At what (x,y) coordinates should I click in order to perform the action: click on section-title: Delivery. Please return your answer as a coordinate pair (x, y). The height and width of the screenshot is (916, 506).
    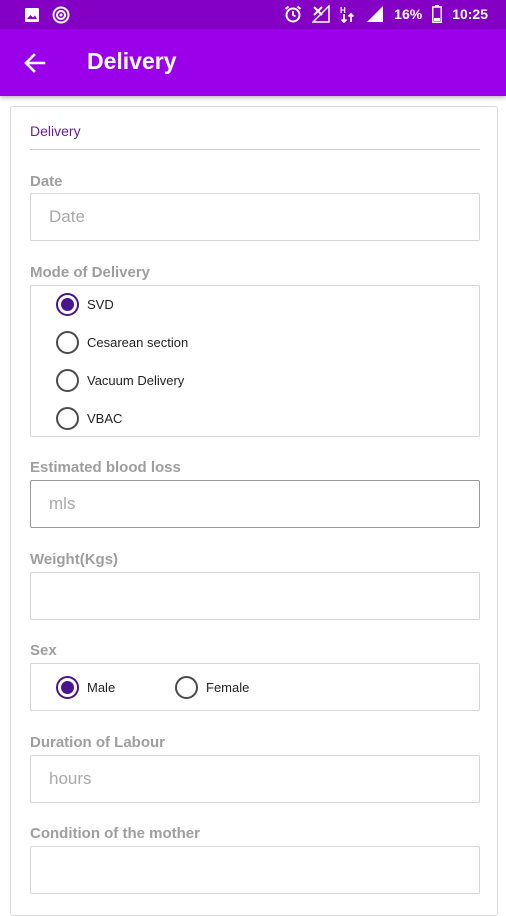
    Looking at the image, I should click on (55, 131).